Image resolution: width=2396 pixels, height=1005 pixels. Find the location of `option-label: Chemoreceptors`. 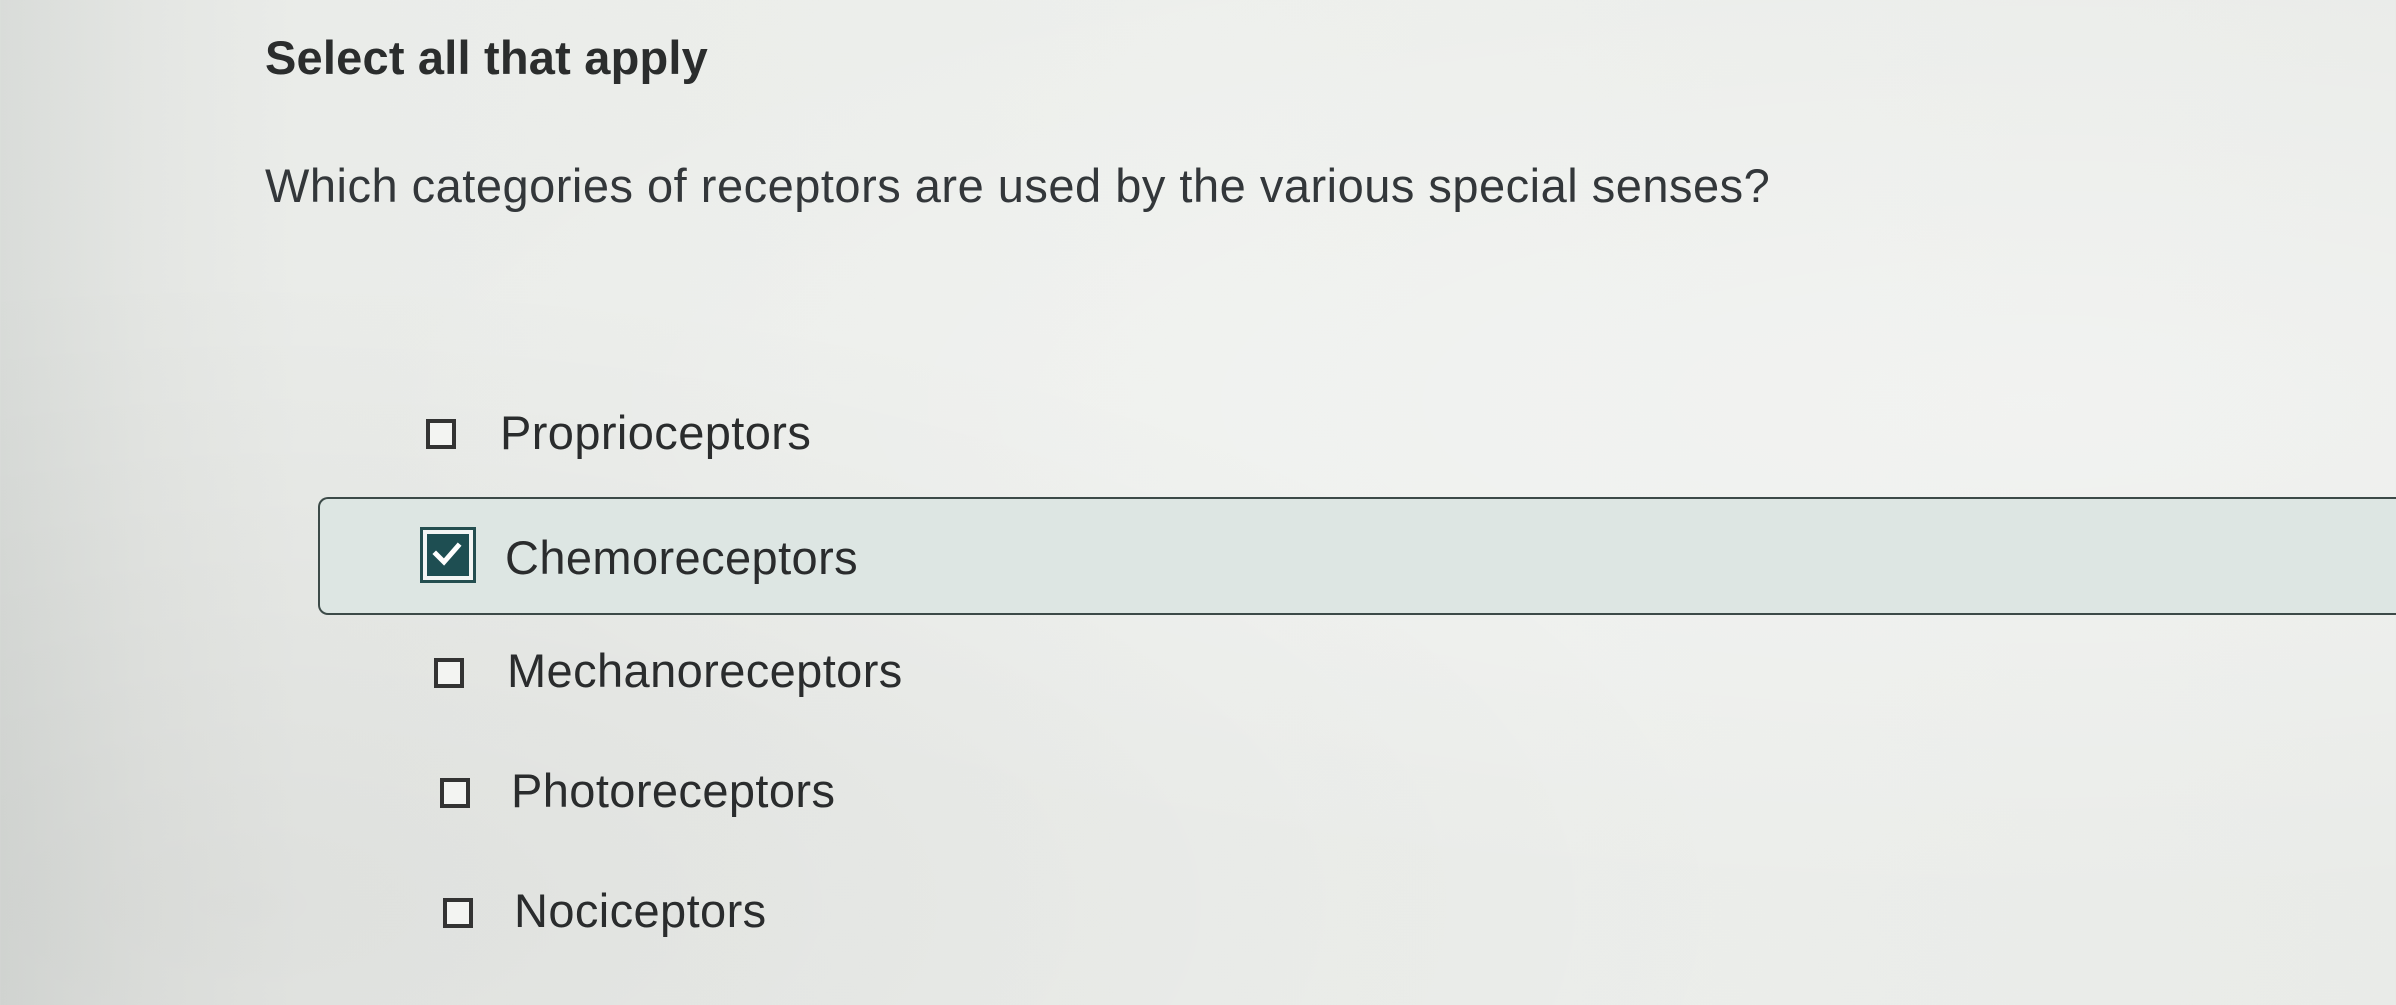

option-label: Chemoreceptors is located at coordinates (682, 557).